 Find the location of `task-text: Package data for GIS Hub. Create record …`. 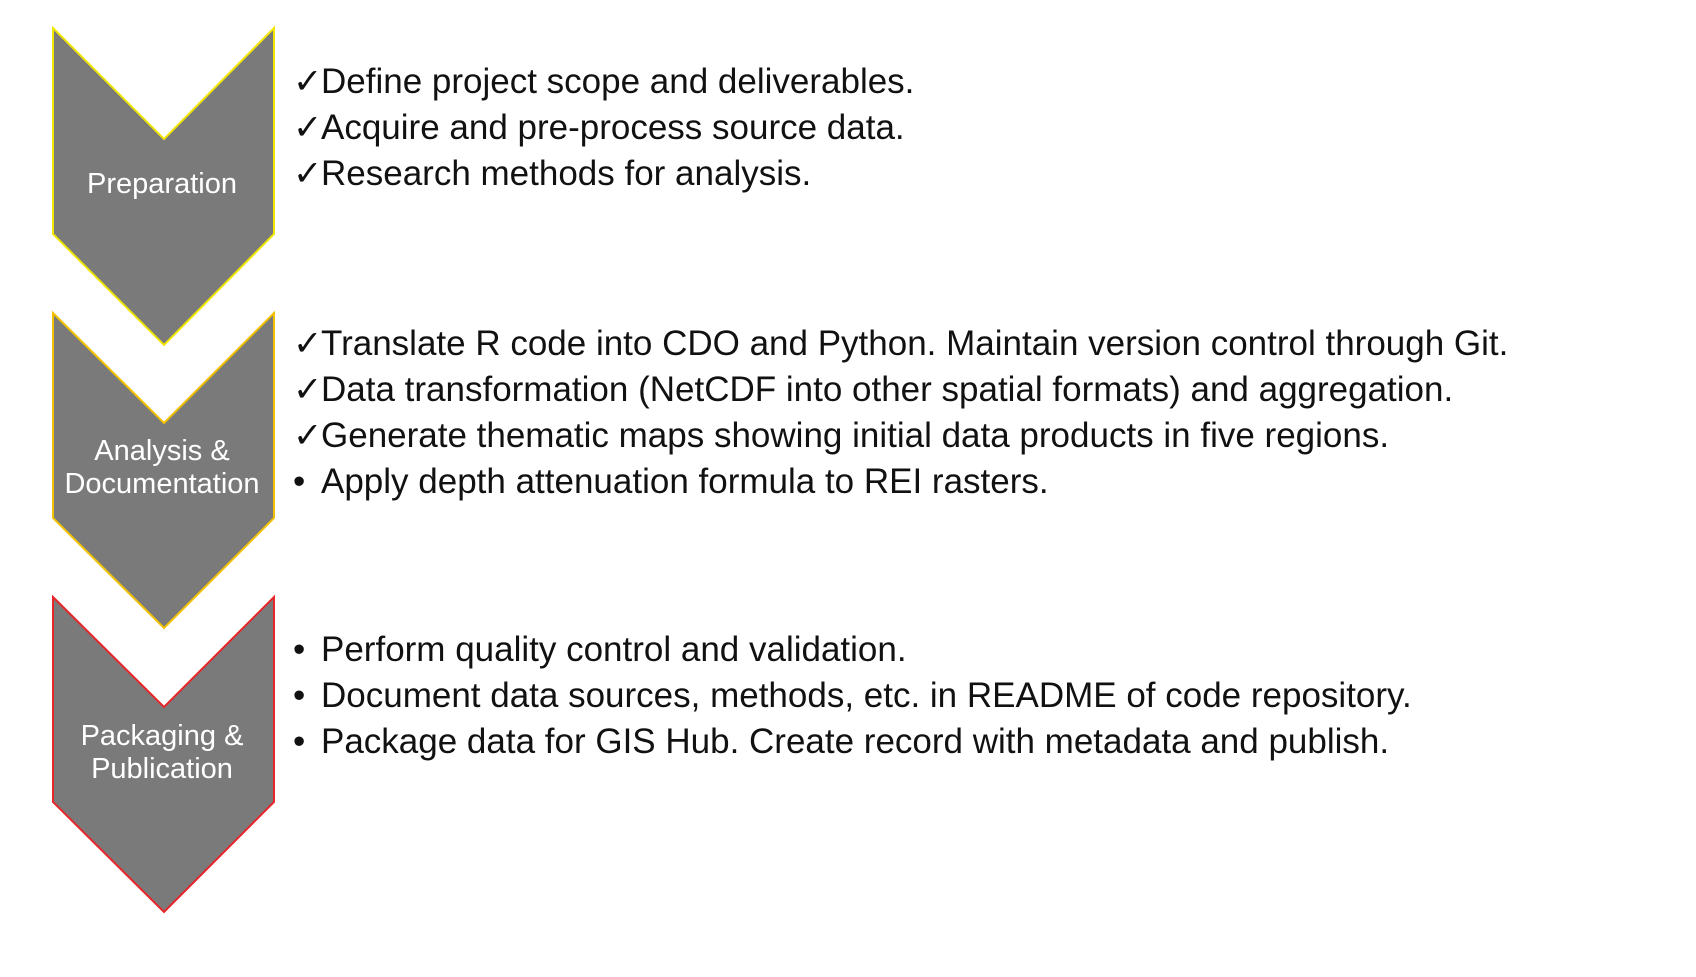

task-text: Package data for GIS Hub. Create record … is located at coordinates (855, 741).